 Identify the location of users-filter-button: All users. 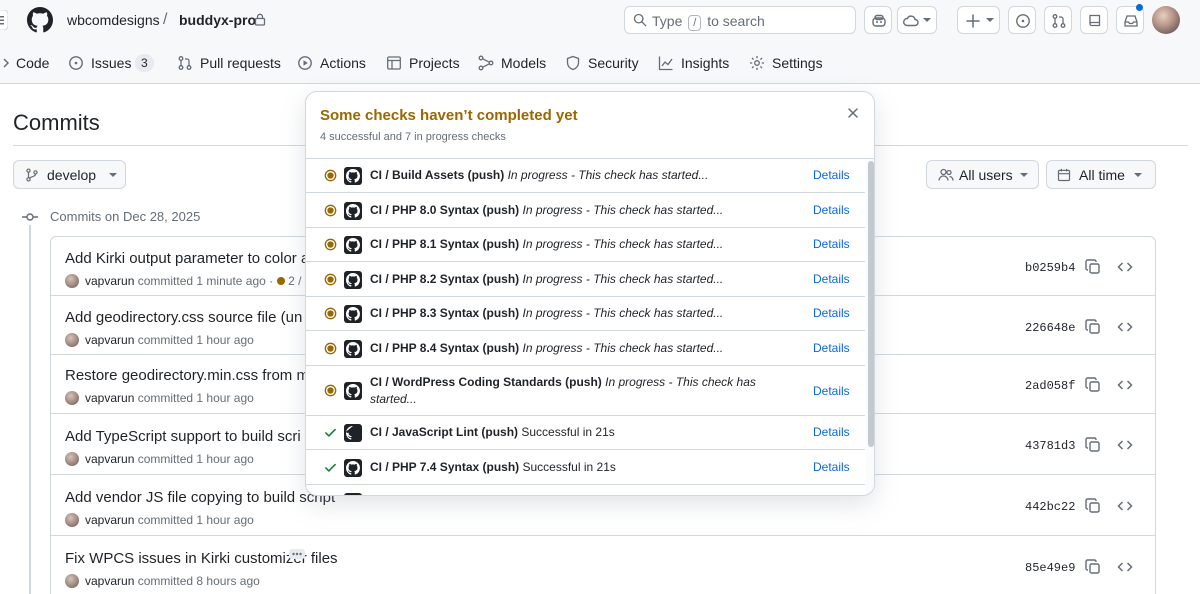
(982, 174).